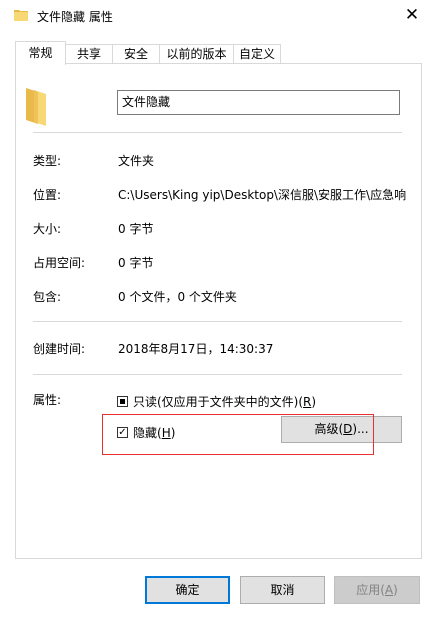  I want to click on size-label: 大小:, so click(47, 229).